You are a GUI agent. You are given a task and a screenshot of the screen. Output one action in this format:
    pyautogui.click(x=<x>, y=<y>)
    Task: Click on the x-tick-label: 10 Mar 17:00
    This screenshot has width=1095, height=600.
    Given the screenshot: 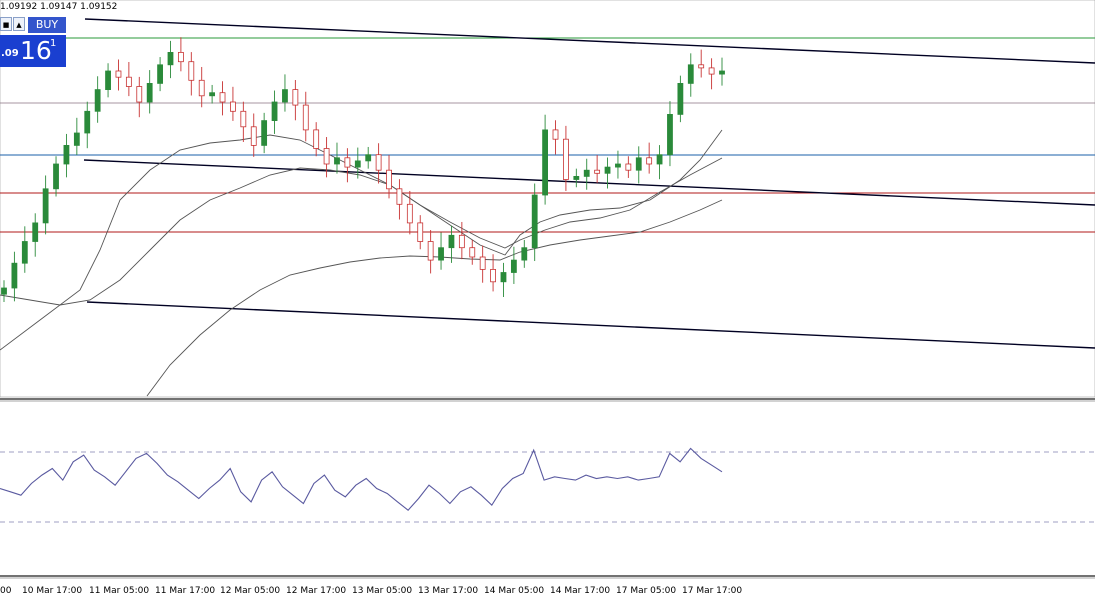 What is the action you would take?
    pyautogui.click(x=52, y=591)
    